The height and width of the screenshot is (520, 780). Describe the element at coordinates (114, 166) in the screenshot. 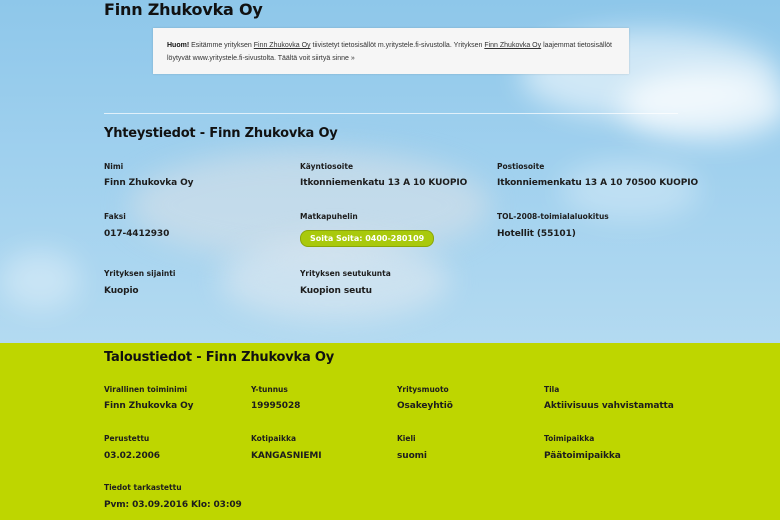

I see `name-label: Nimi` at that location.